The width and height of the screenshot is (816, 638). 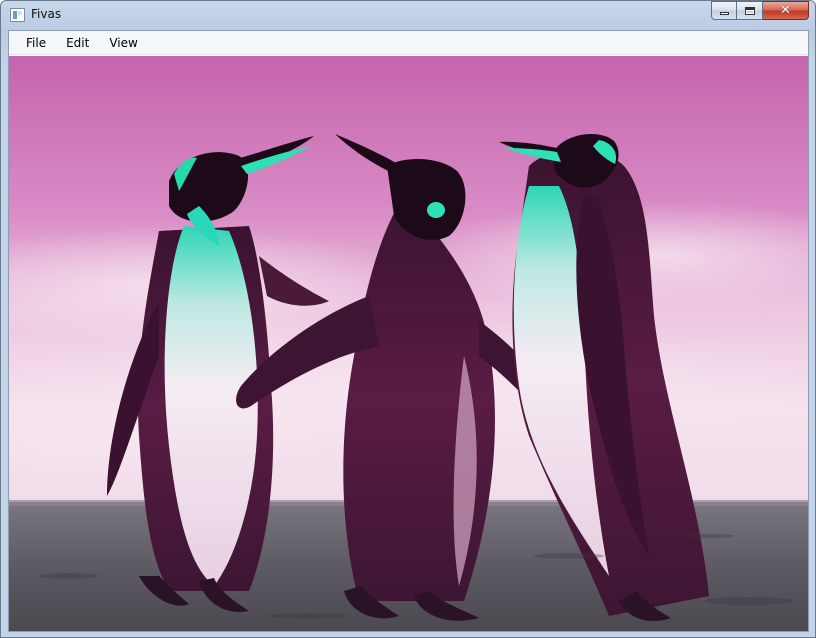 What do you see at coordinates (17, 15) in the screenshot?
I see `app-window-icon` at bounding box center [17, 15].